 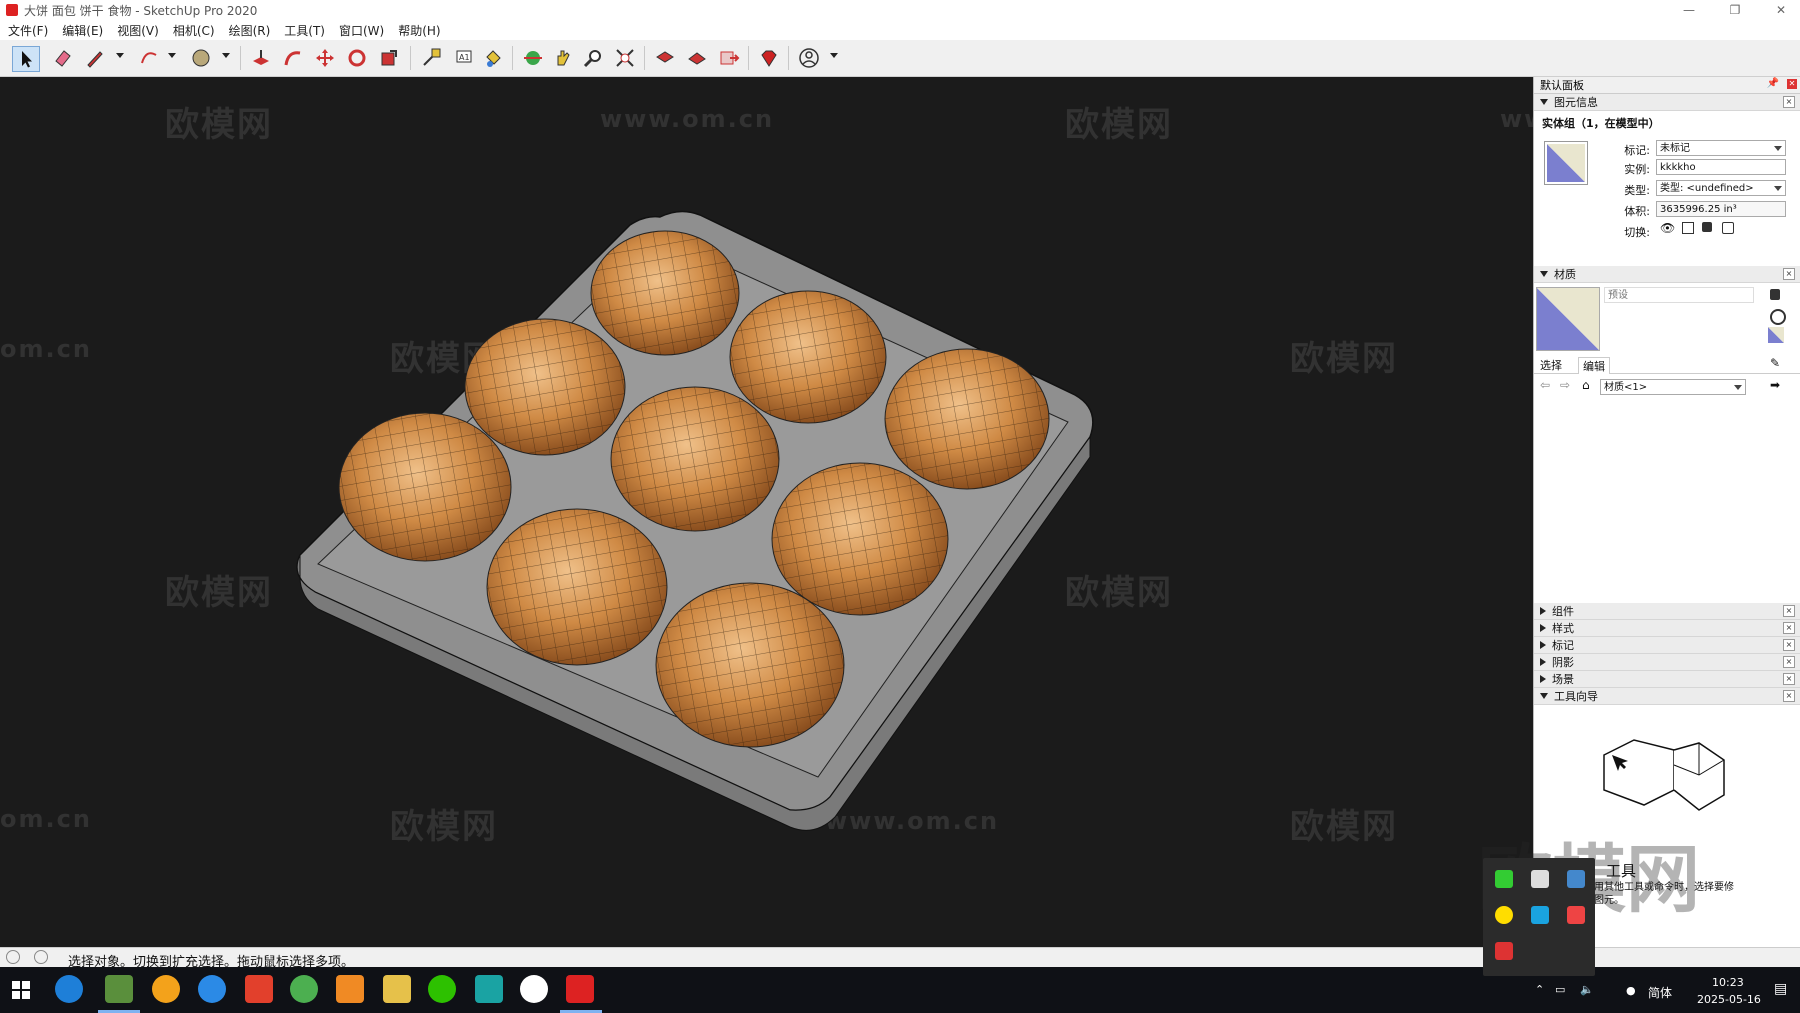 I want to click on media-player-icon, so click(x=166, y=989).